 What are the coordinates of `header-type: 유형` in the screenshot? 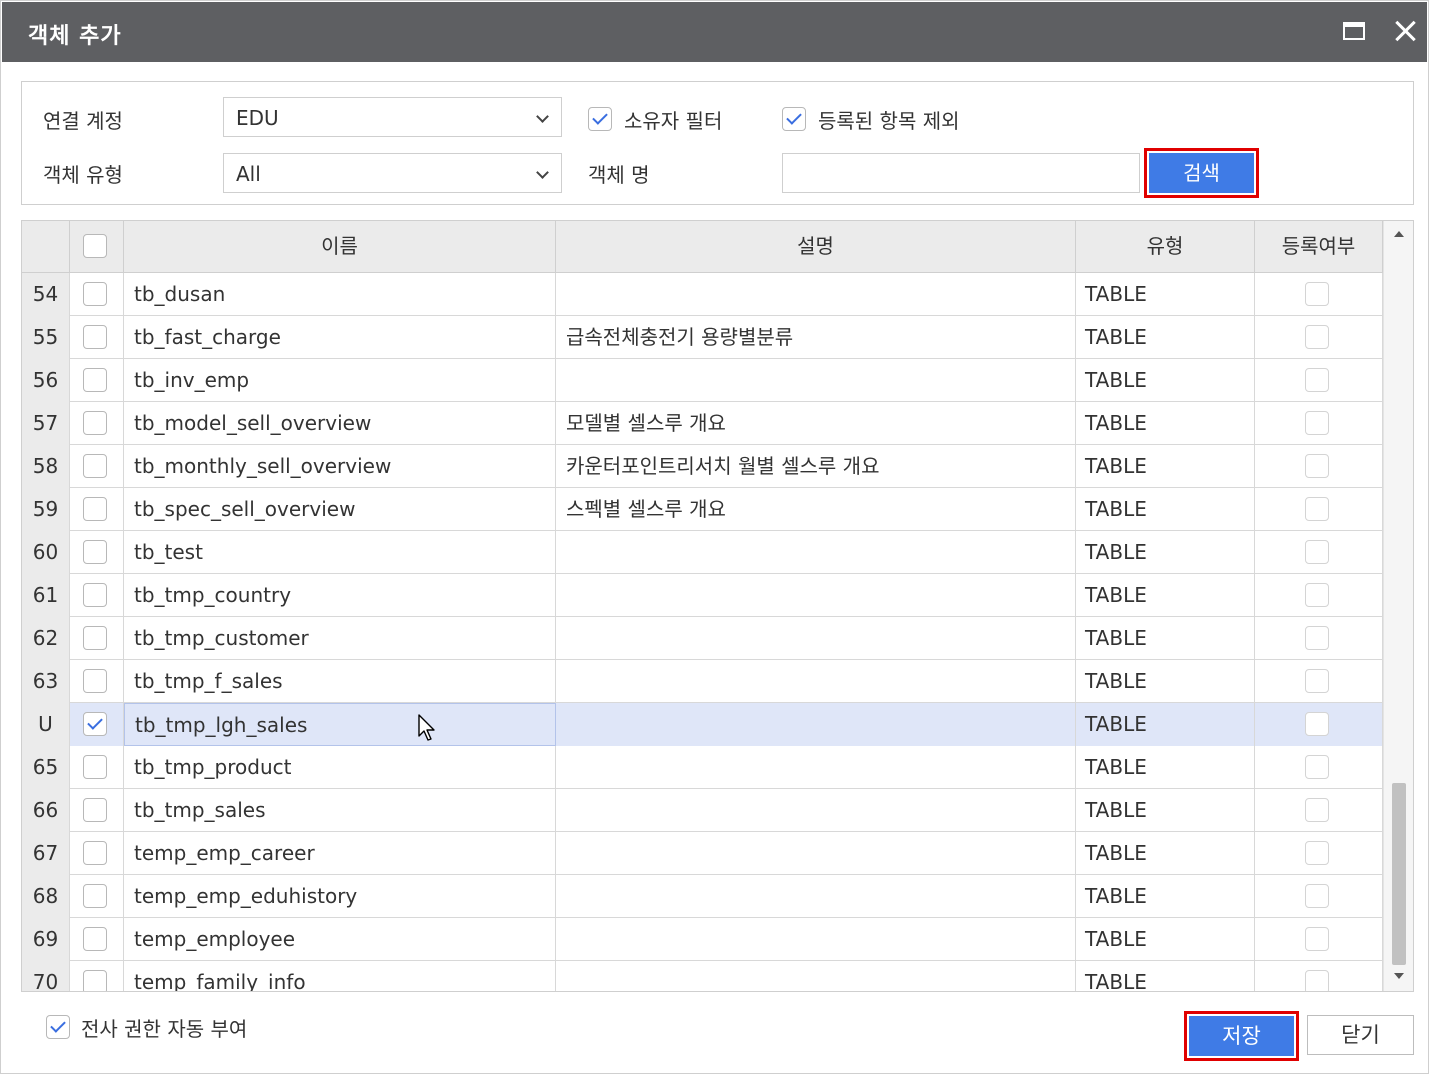 It's located at (1165, 247).